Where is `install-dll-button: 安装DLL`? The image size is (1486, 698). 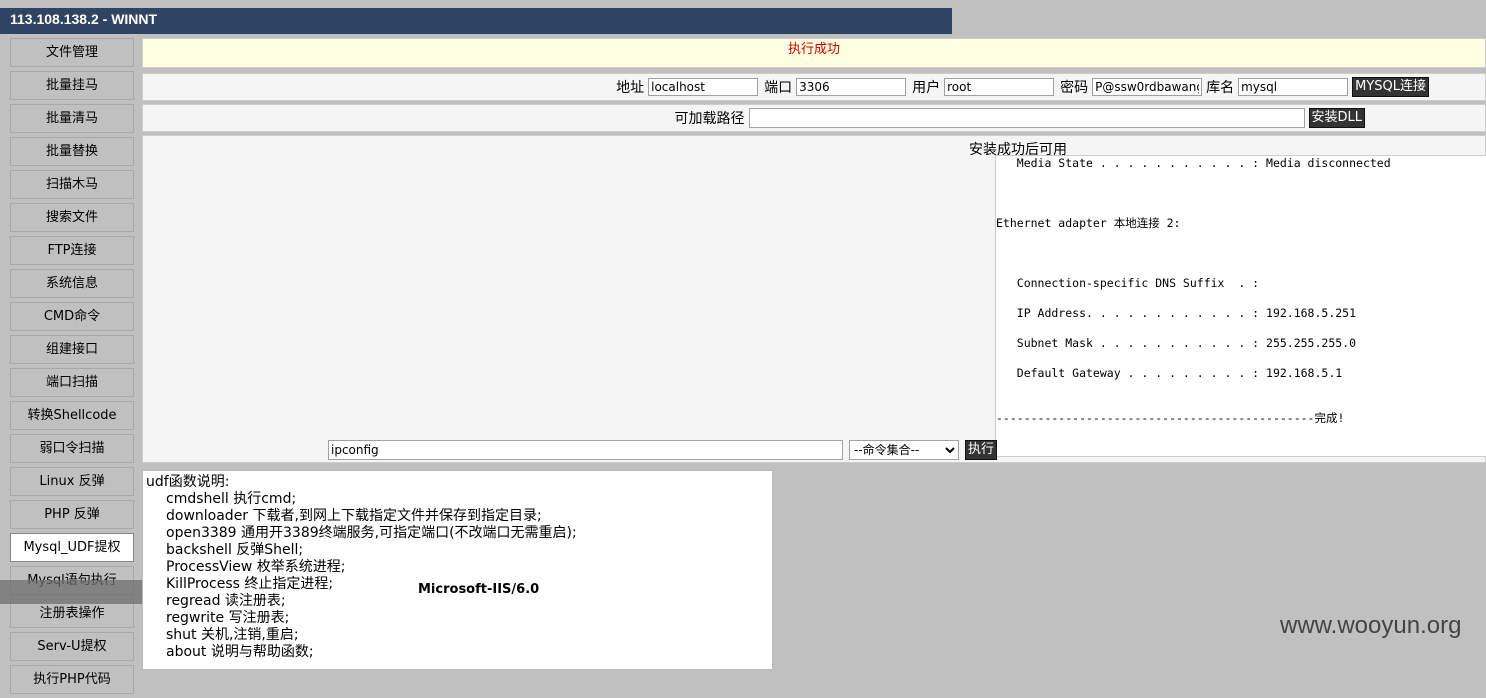 install-dll-button: 安装DLL is located at coordinates (1336, 118).